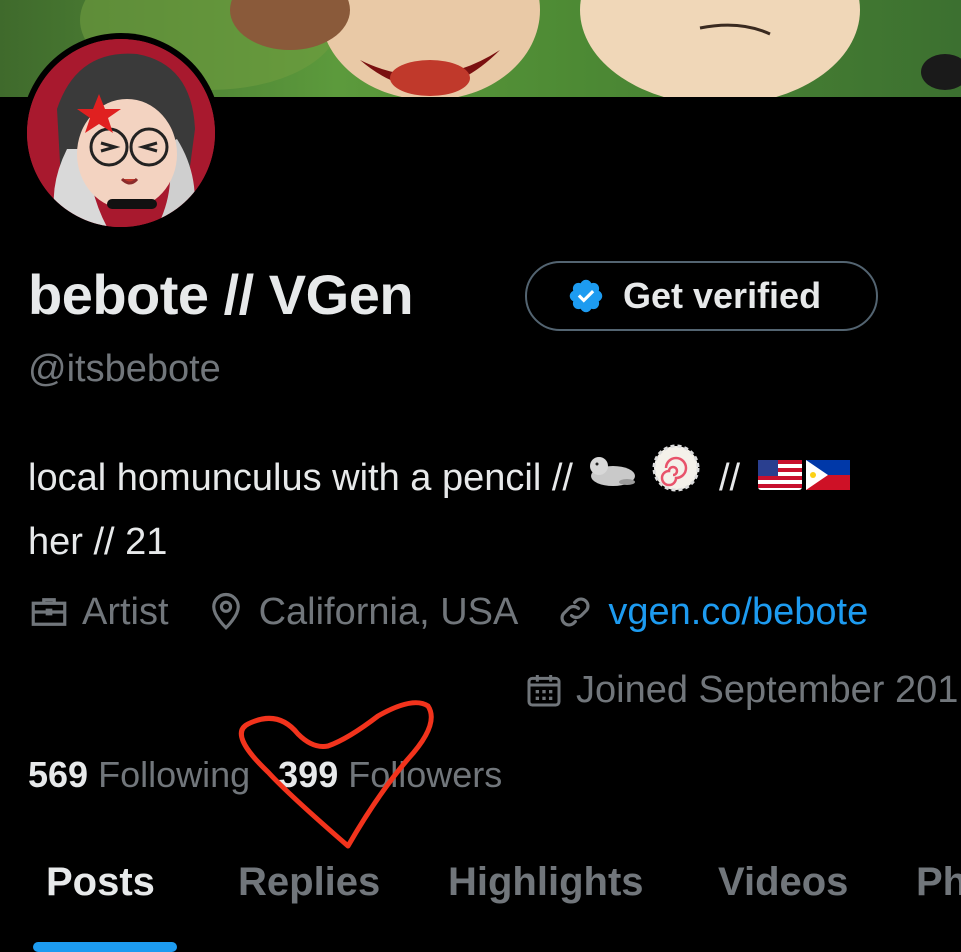  I want to click on tab-videos: Videos, so click(783, 882).